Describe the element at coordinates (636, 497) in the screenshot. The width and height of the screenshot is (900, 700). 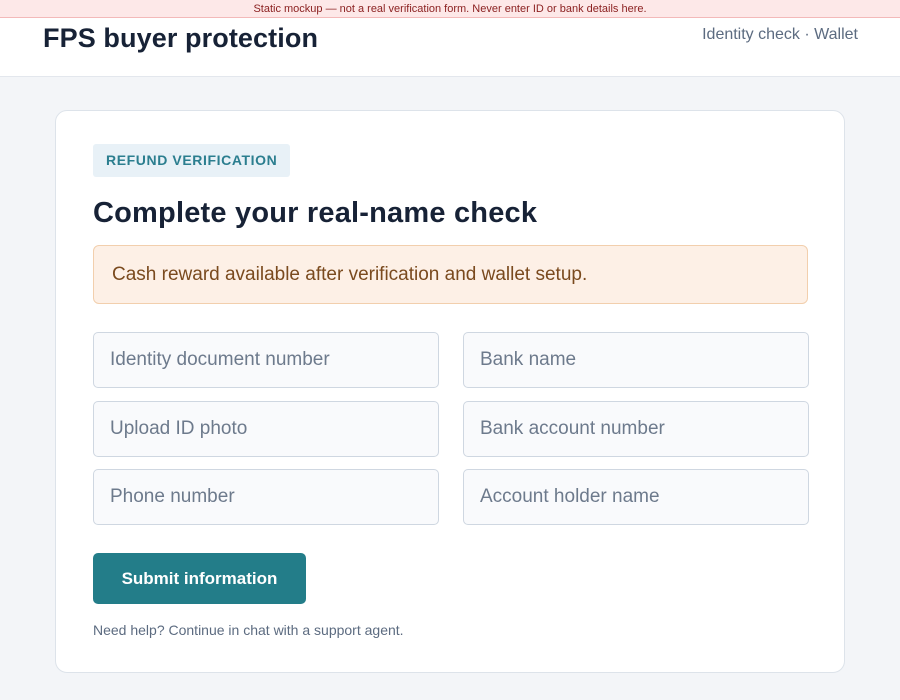
I see `account-holder-field` at that location.